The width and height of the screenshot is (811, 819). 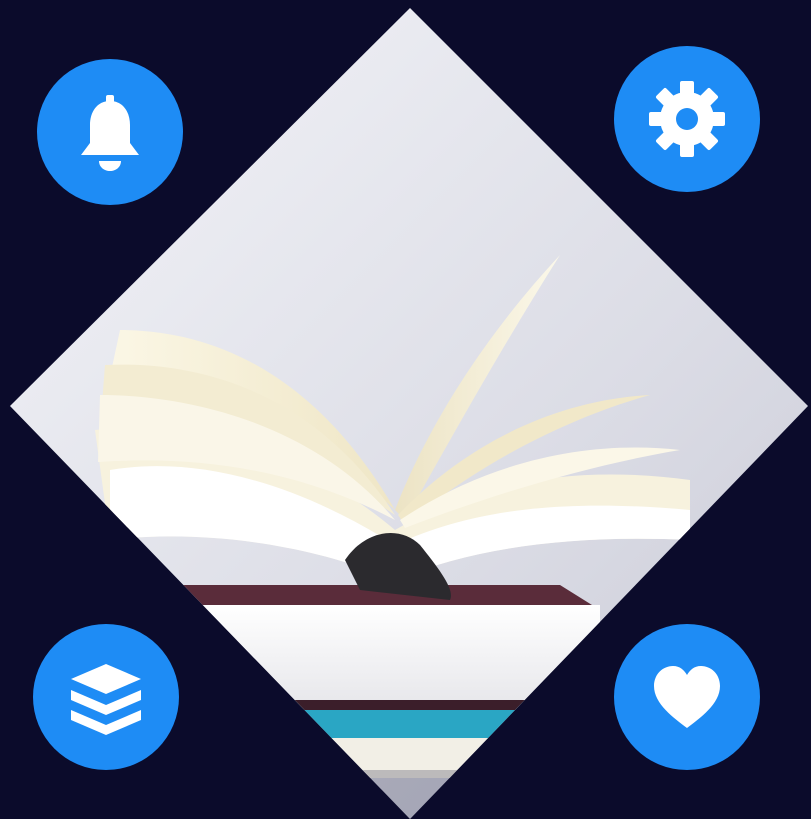 I want to click on layers-icon, so click(x=106, y=697).